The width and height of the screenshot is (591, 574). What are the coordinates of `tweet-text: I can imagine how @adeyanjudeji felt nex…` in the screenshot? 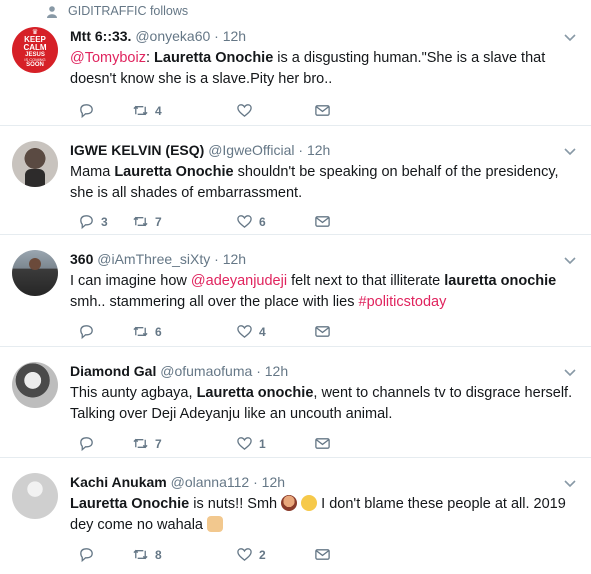 It's located at (313, 291).